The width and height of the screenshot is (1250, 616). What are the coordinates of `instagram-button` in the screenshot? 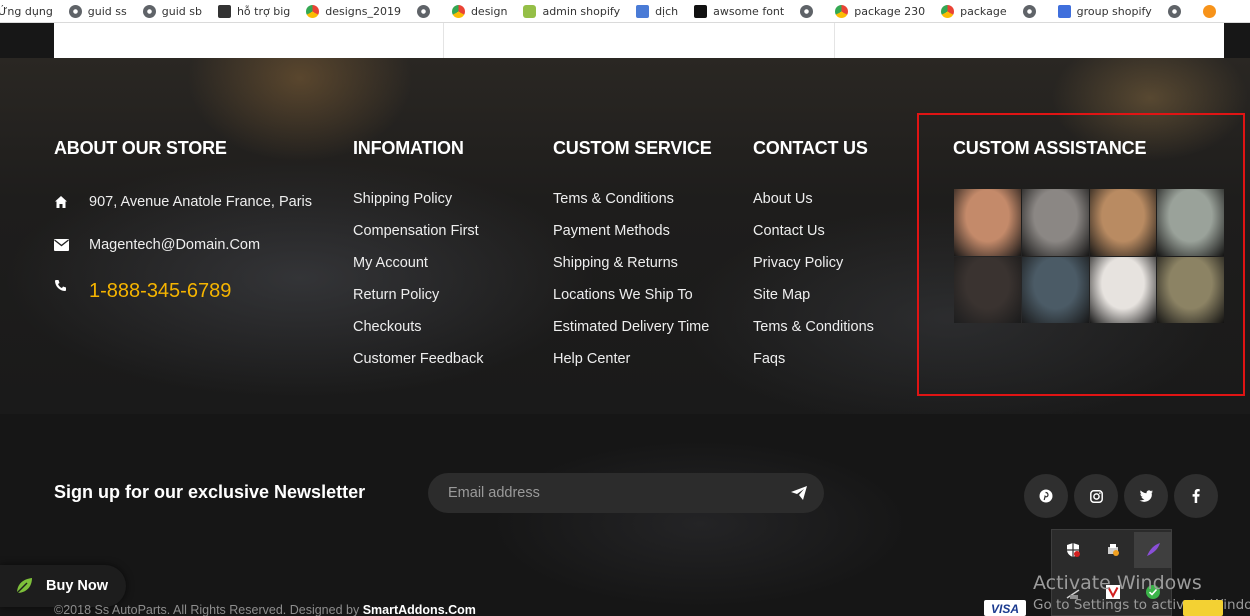 It's located at (1096, 496).